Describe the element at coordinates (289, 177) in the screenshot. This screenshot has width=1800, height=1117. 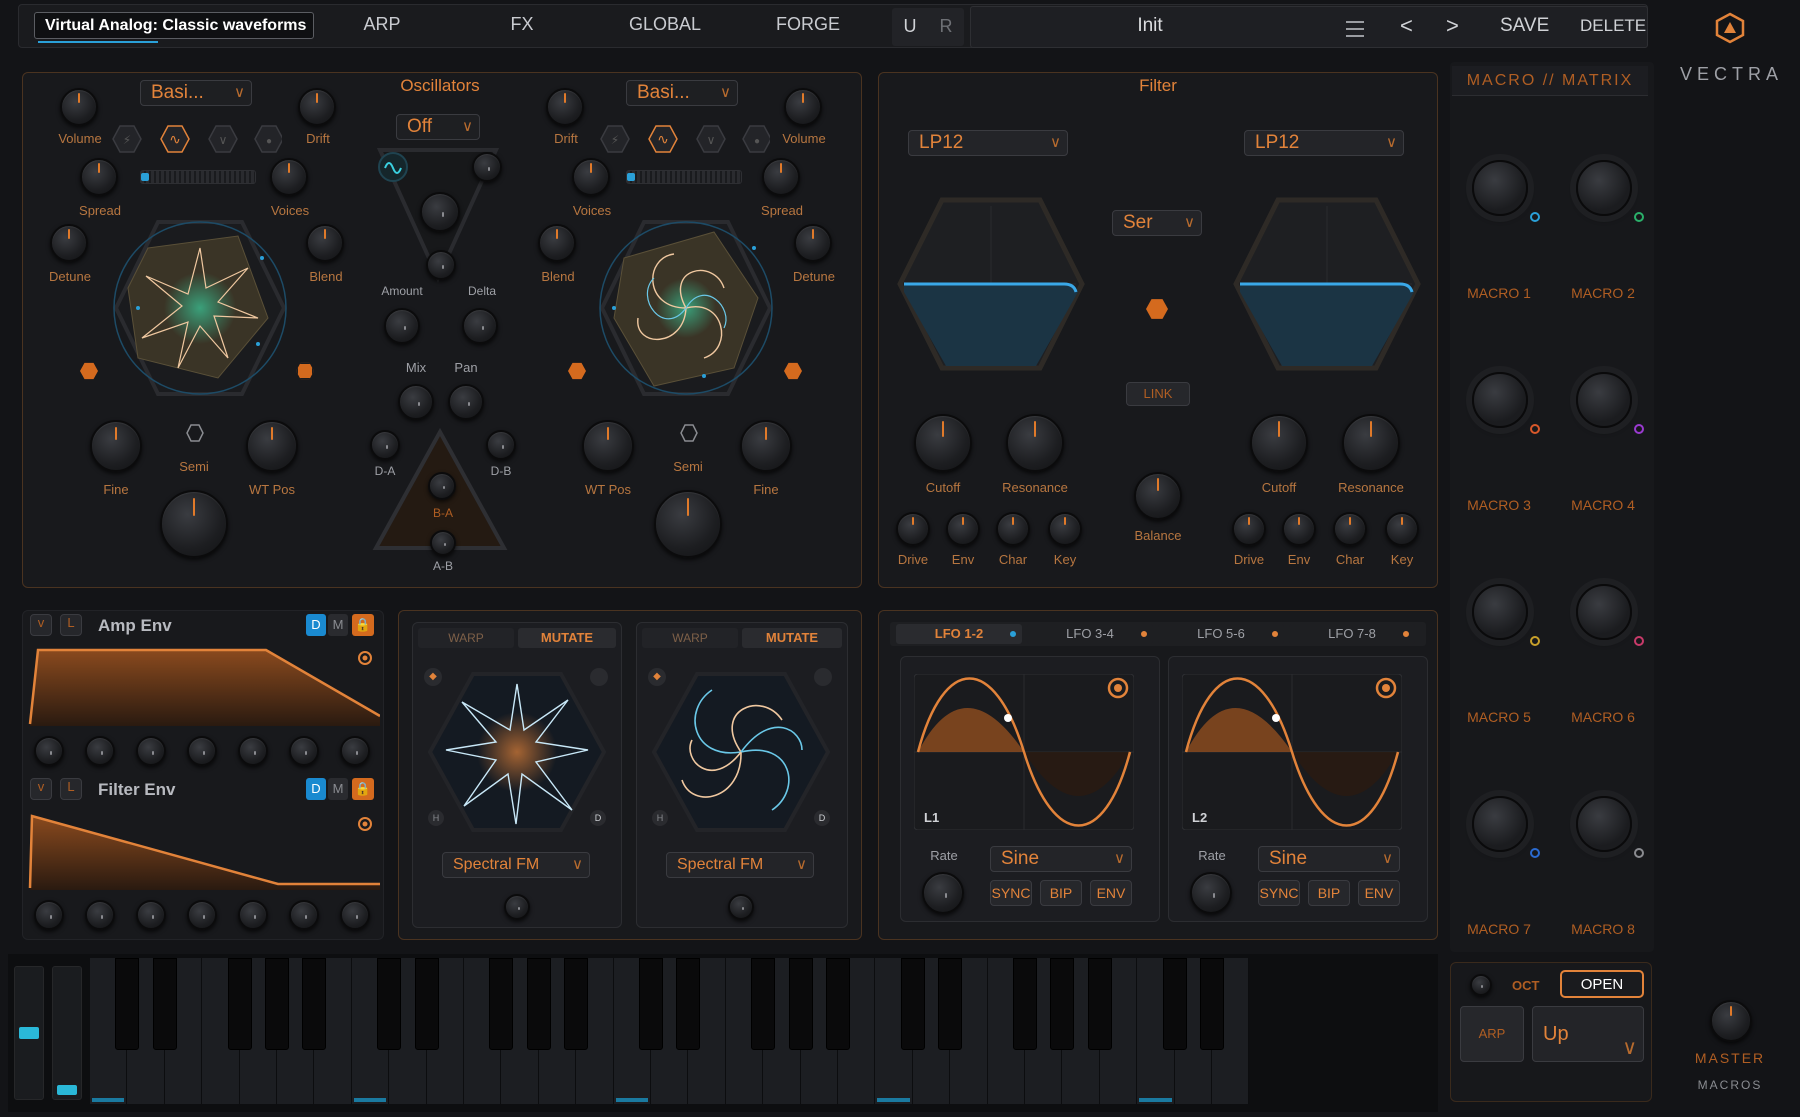
I see `osc1-voices-knob` at that location.